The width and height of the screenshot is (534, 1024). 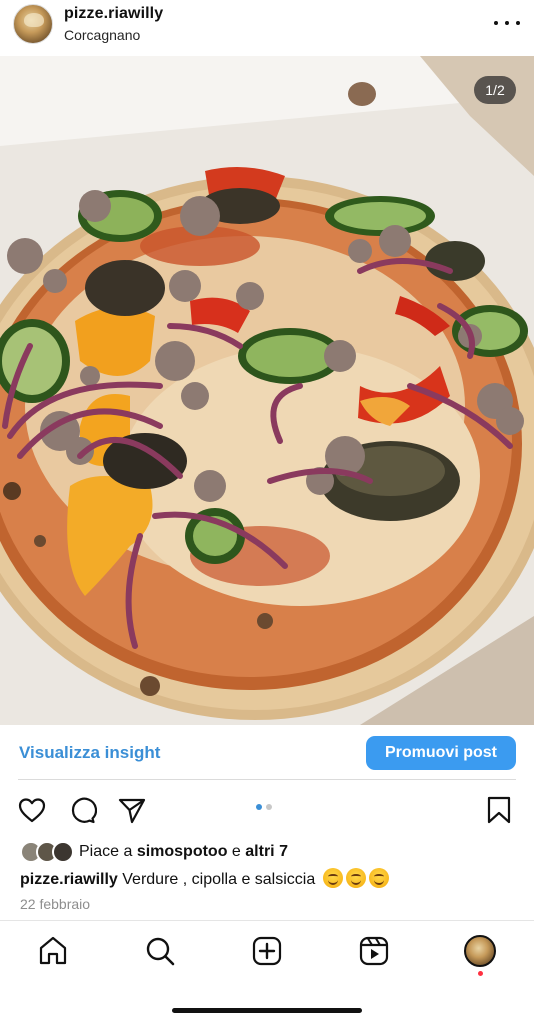 I want to click on create-icon, so click(x=267, y=951).